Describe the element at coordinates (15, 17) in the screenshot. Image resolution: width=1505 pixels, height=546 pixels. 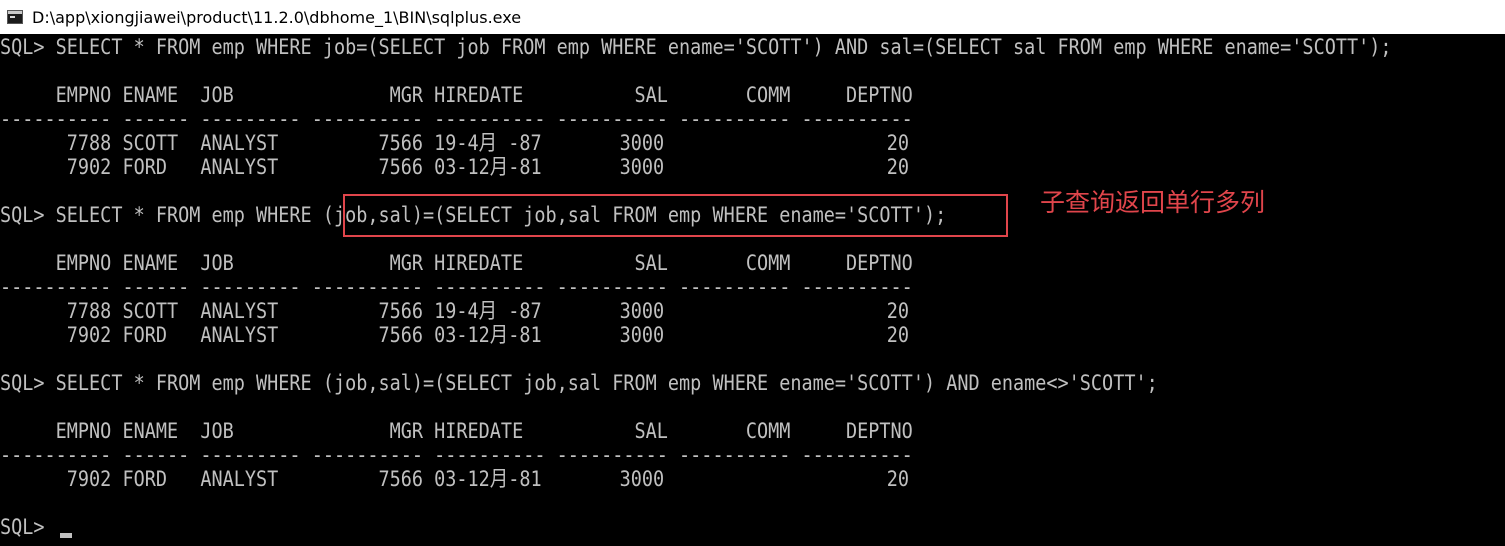
I see `console-app-icon` at that location.